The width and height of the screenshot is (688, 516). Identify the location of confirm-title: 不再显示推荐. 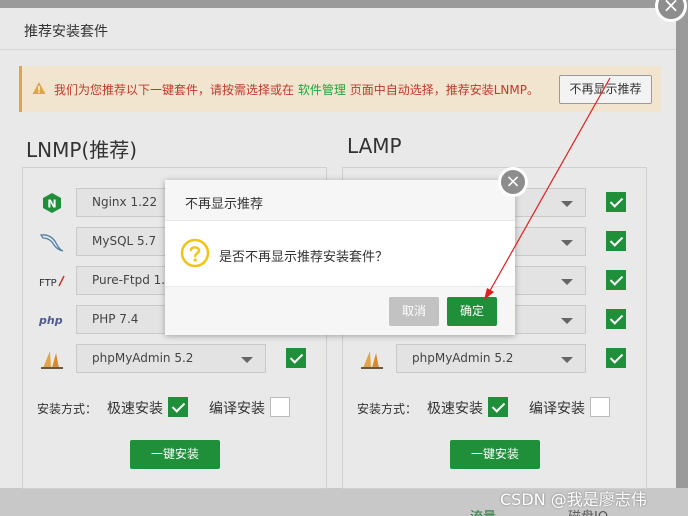
(224, 204).